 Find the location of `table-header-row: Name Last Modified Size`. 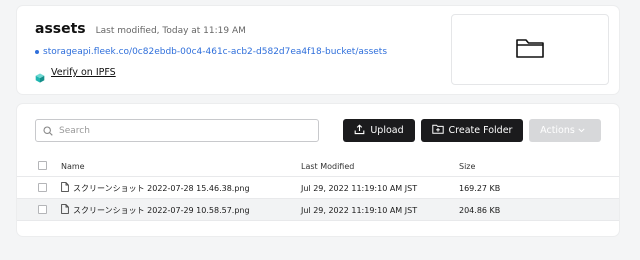

table-header-row: Name Last Modified Size is located at coordinates (318, 166).